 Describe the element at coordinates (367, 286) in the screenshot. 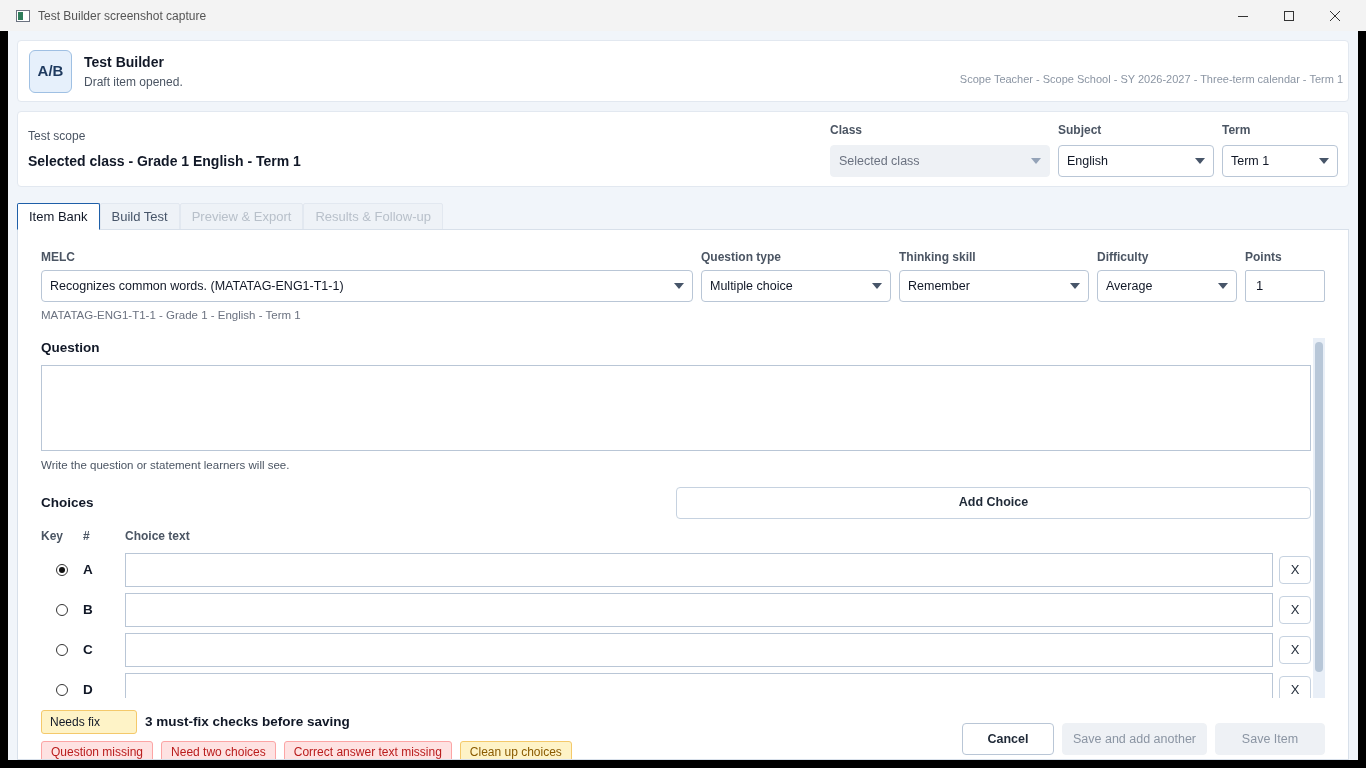

I see `dropdown-field: Recognizes common words. (MATATAG-ENG1-T1-1)` at that location.